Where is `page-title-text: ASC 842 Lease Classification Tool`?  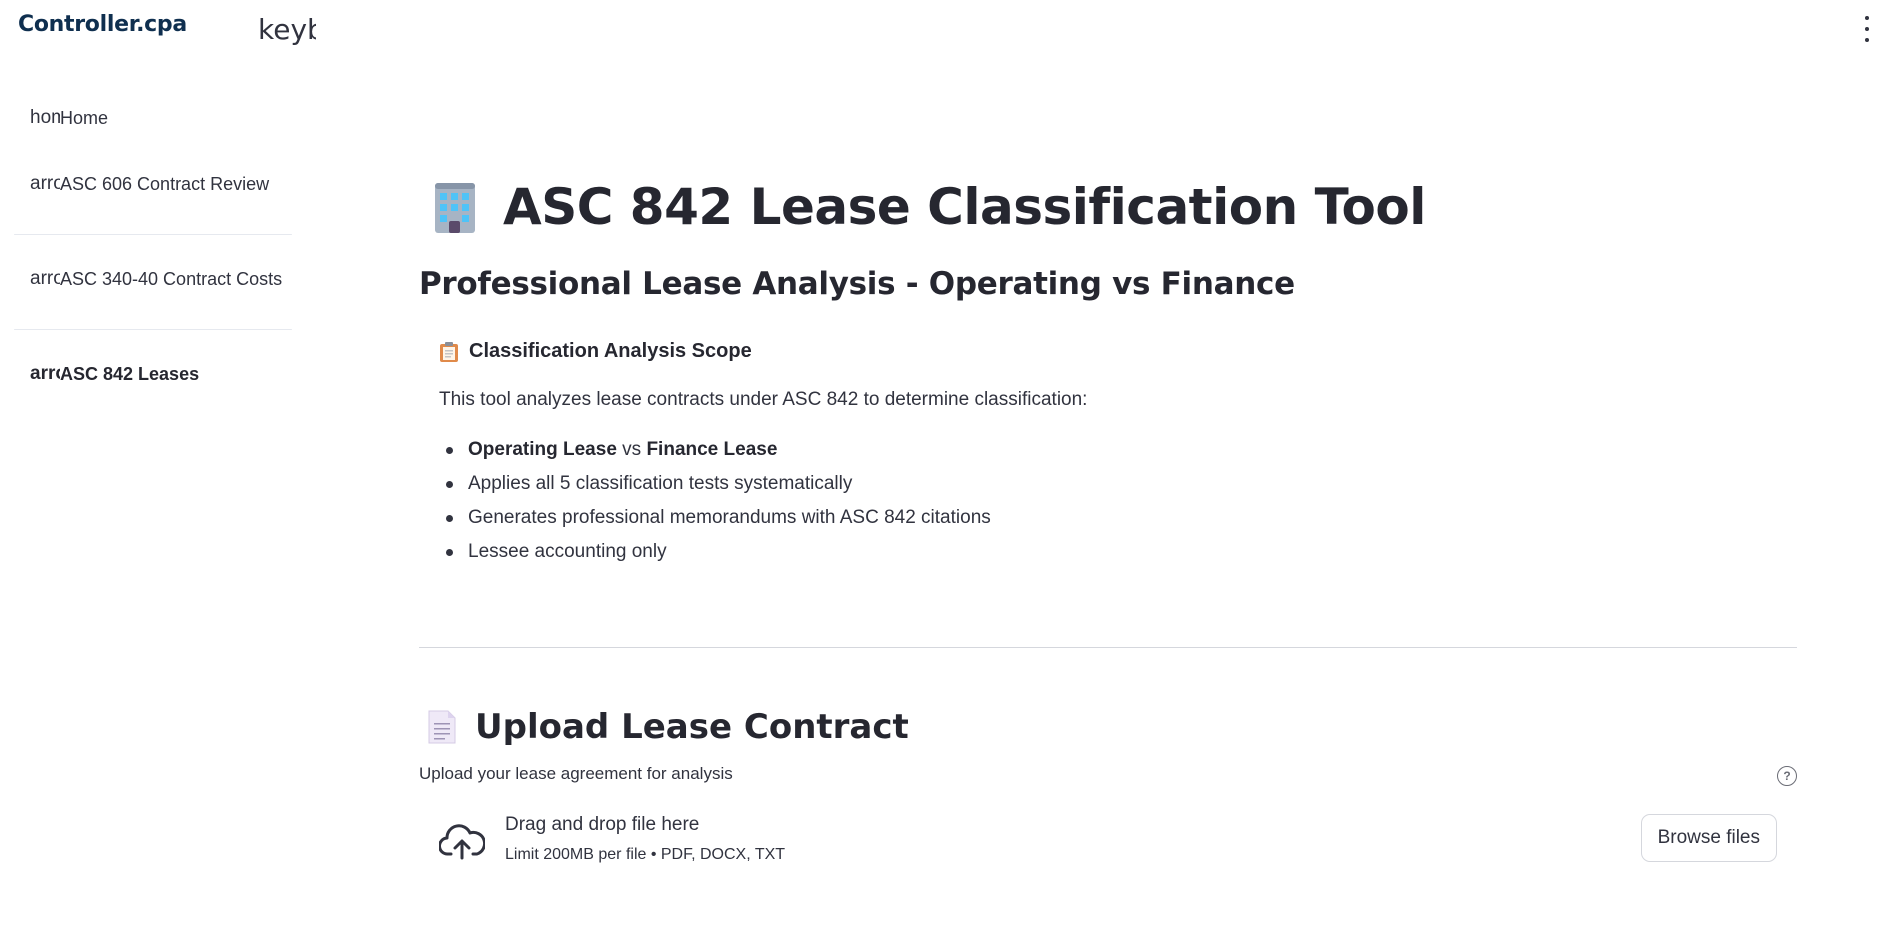
page-title-text: ASC 842 Lease Classification Tool is located at coordinates (964, 207).